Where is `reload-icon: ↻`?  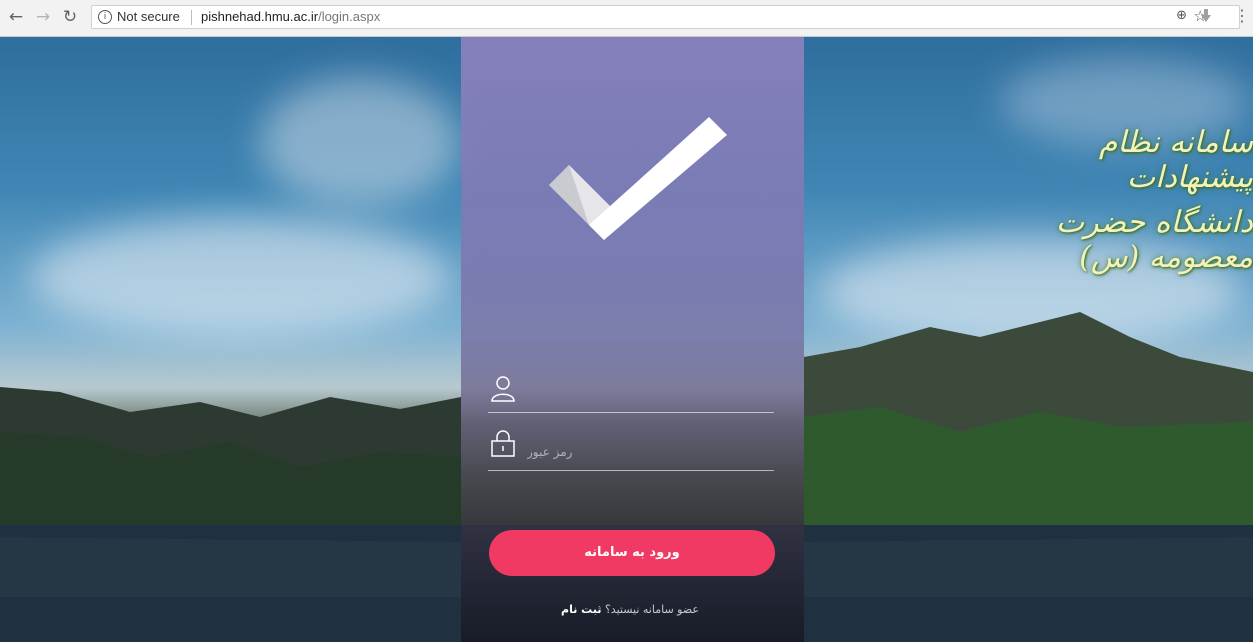
reload-icon: ↻ is located at coordinates (70, 17).